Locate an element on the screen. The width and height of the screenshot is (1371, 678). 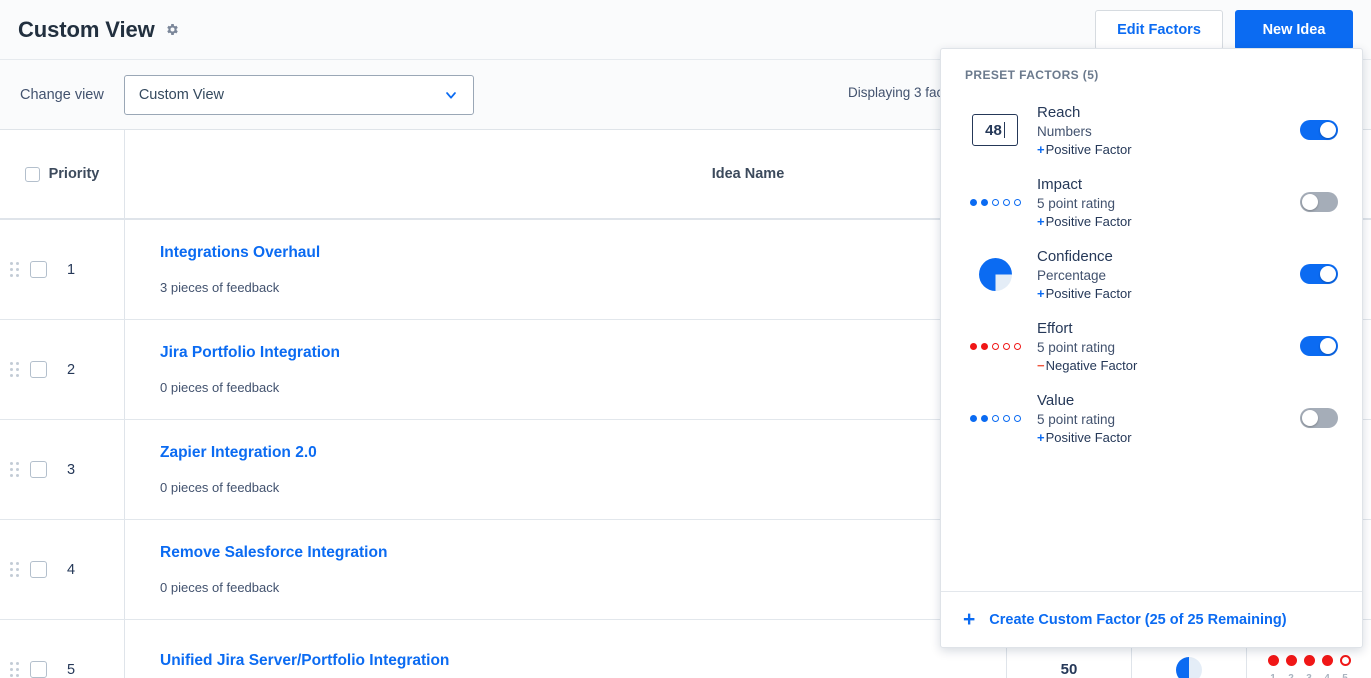
select-all-checkbox is located at coordinates (32, 174).